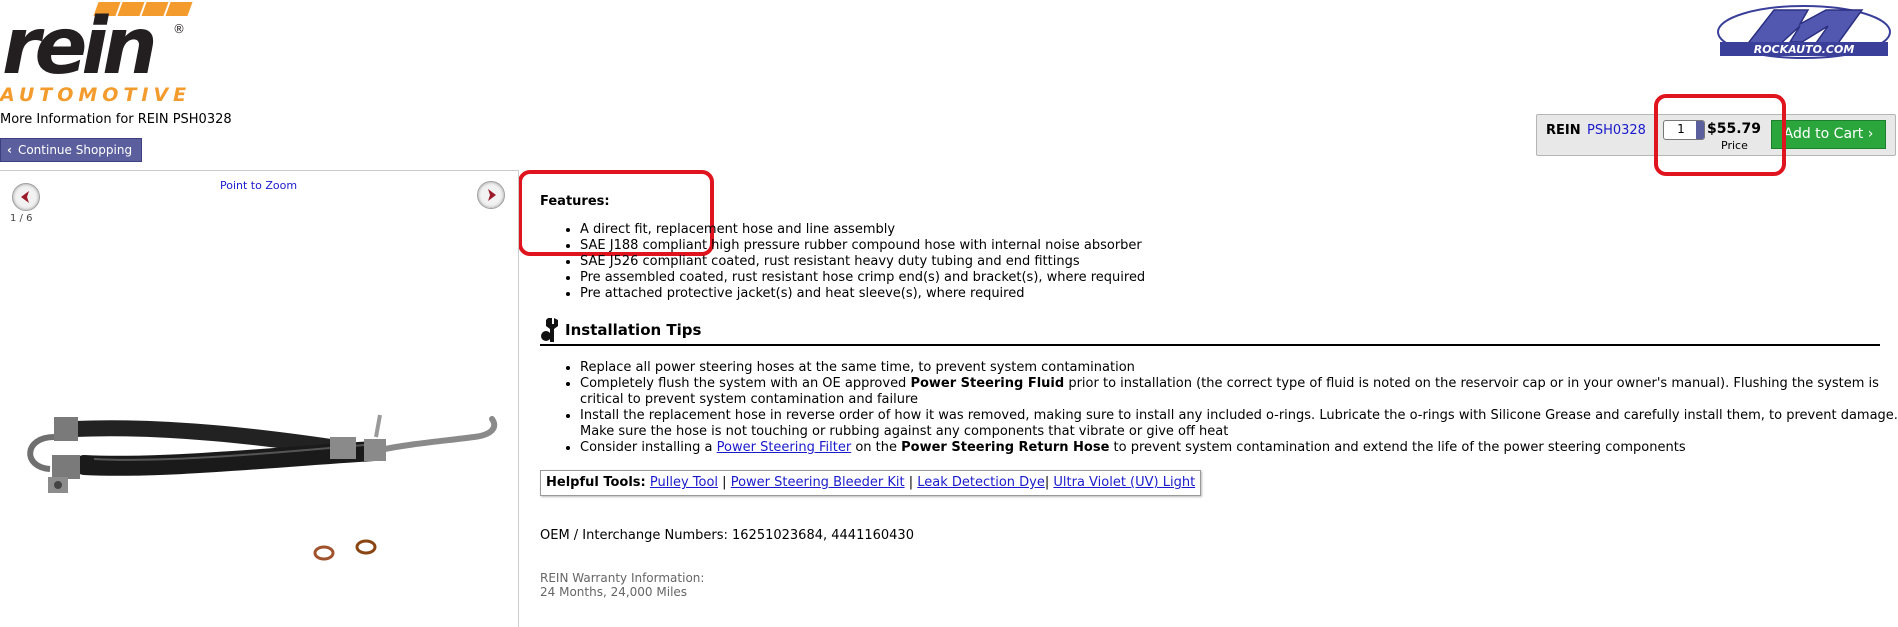  Describe the element at coordinates (1124, 482) in the screenshot. I see `uv-light-link: Ultra Violet (UV) Light` at that location.